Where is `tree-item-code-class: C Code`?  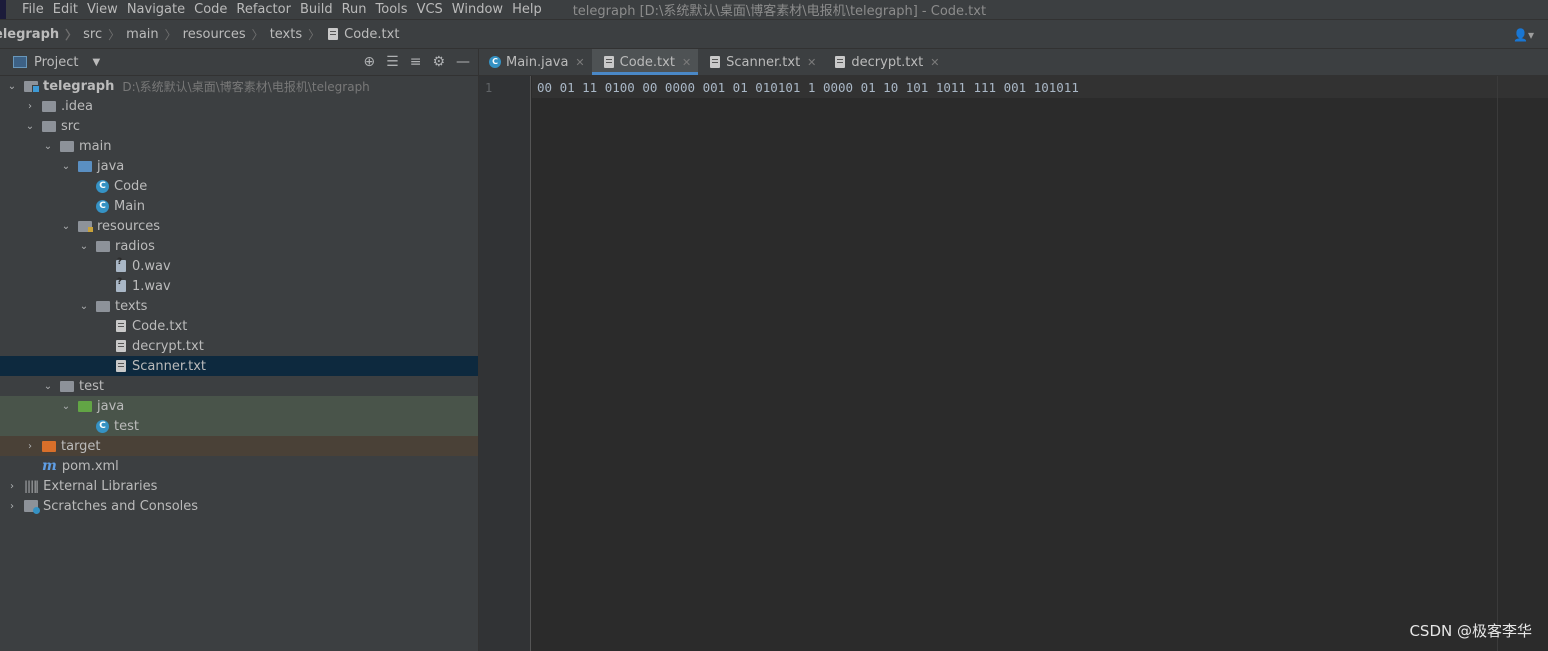
tree-item-code-class: C Code is located at coordinates (239, 186).